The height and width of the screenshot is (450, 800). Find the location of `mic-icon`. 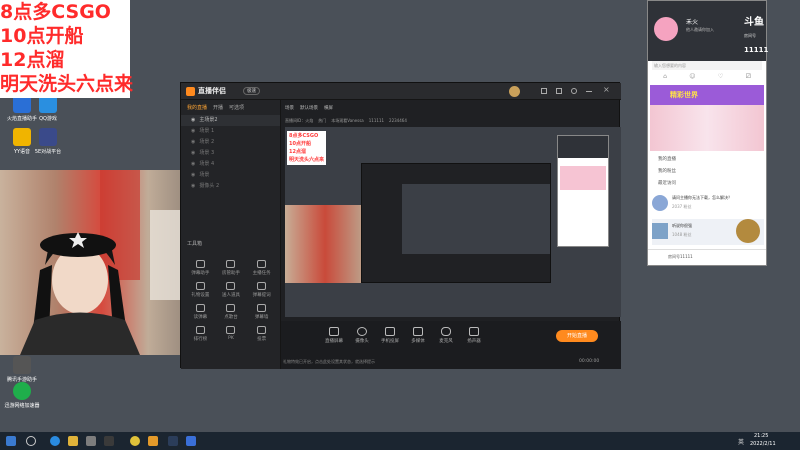

mic-icon is located at coordinates (446, 331).